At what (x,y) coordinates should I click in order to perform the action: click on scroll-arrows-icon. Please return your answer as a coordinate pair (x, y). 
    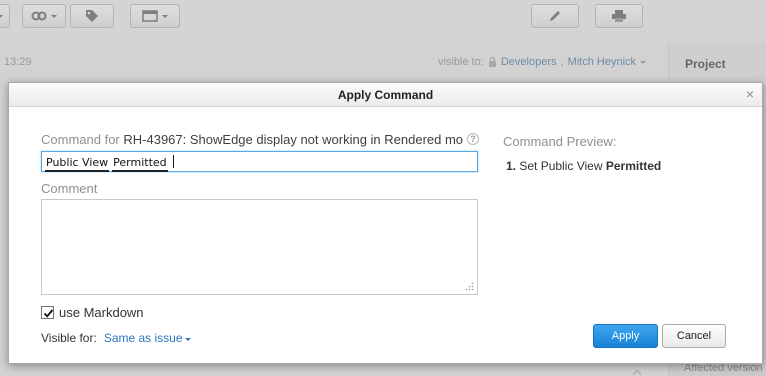
    Looking at the image, I should click on (637, 372).